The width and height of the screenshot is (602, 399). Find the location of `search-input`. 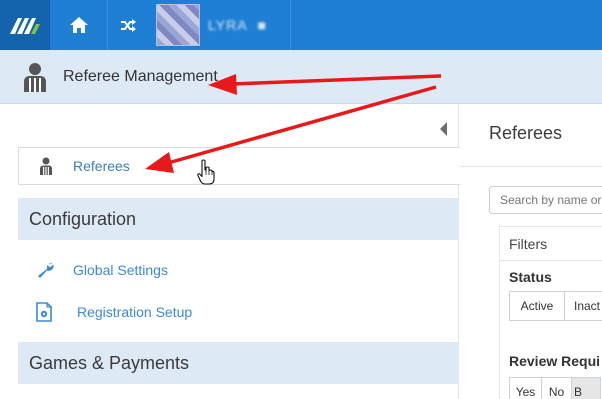

search-input is located at coordinates (545, 200).